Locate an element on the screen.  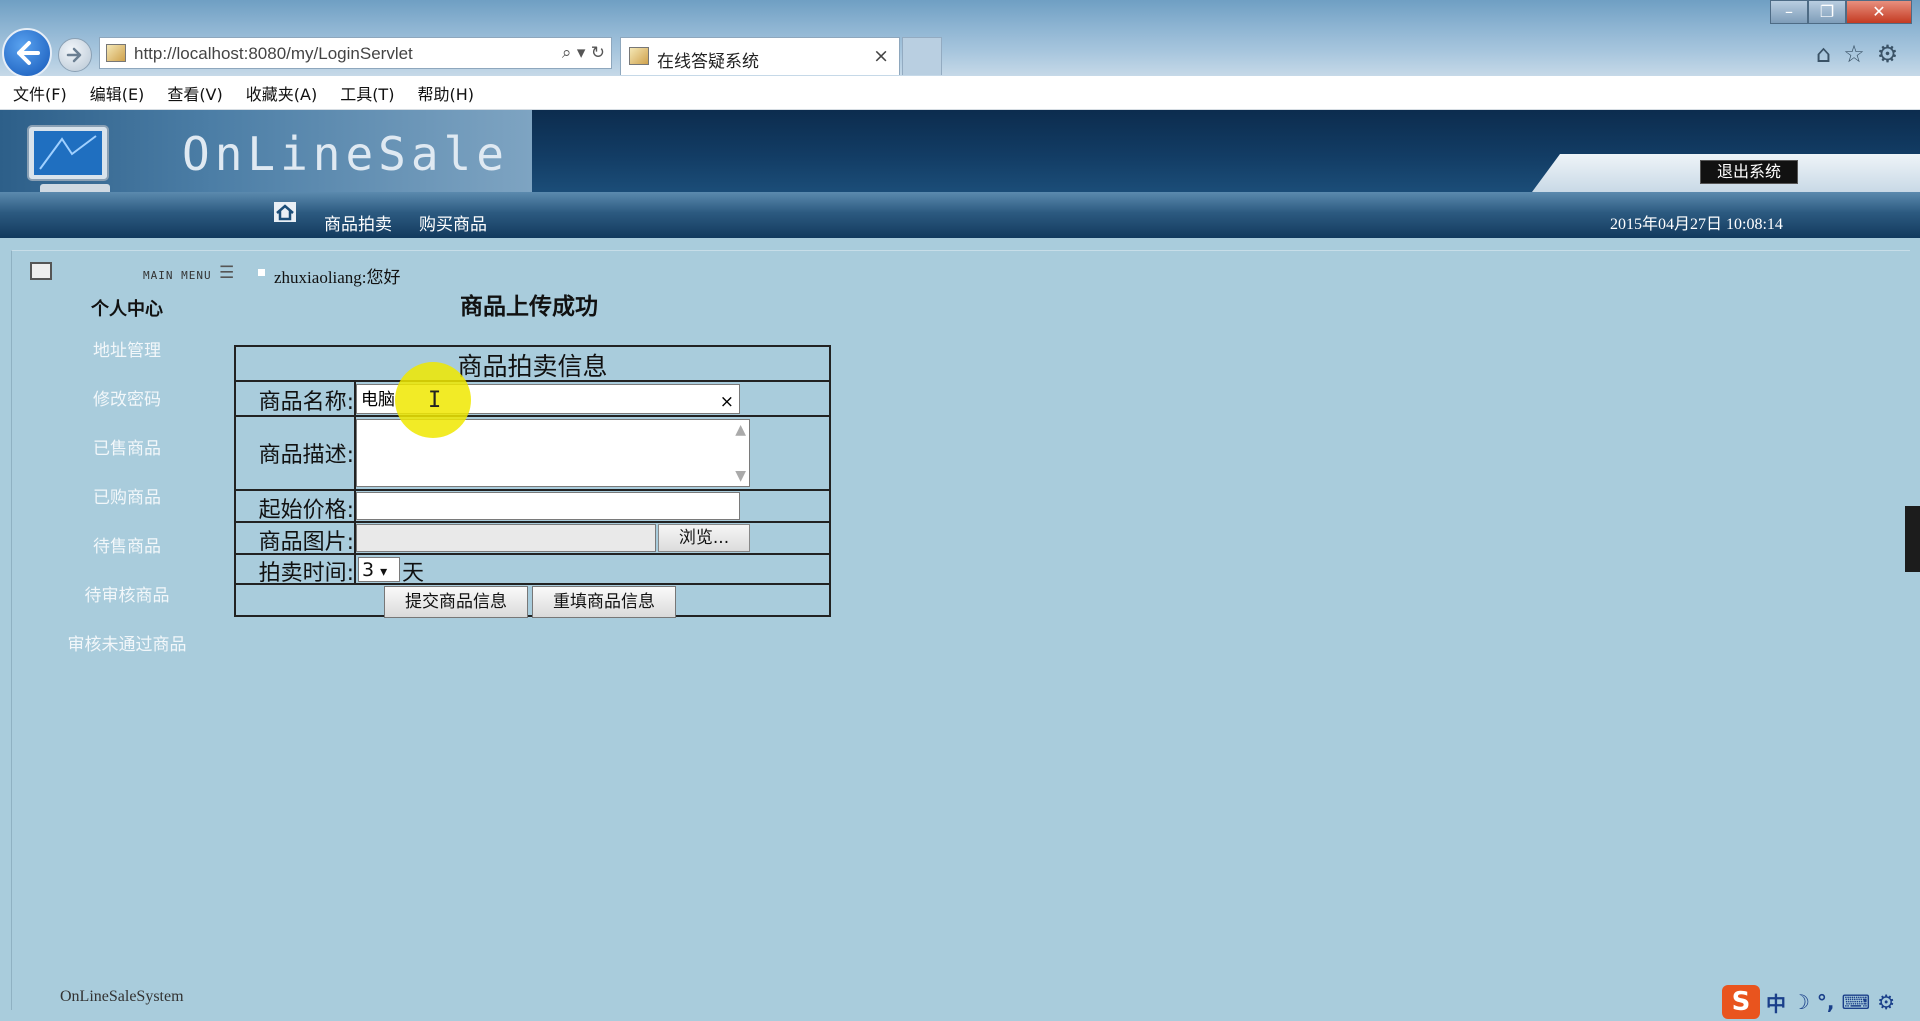
form-row-description: 商品描述: ▲ ▼ is located at coordinates (532, 454).